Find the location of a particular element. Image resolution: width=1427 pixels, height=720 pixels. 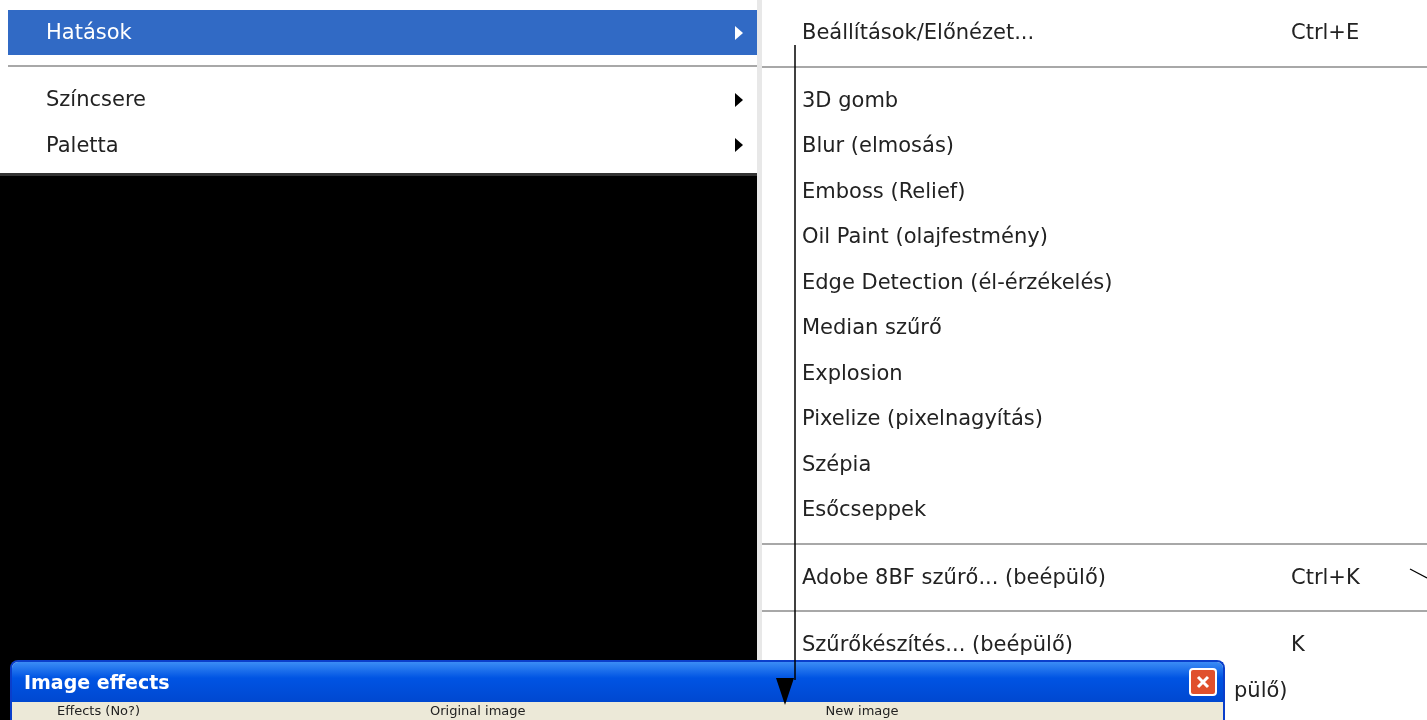

menu-item: Szépia is located at coordinates (837, 463).